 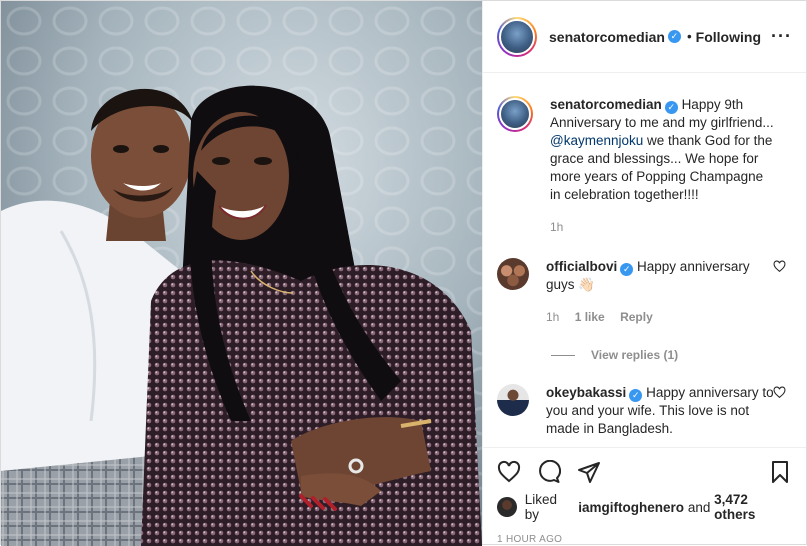 I want to click on liked-by-prefix: Liked by, so click(x=541, y=507).